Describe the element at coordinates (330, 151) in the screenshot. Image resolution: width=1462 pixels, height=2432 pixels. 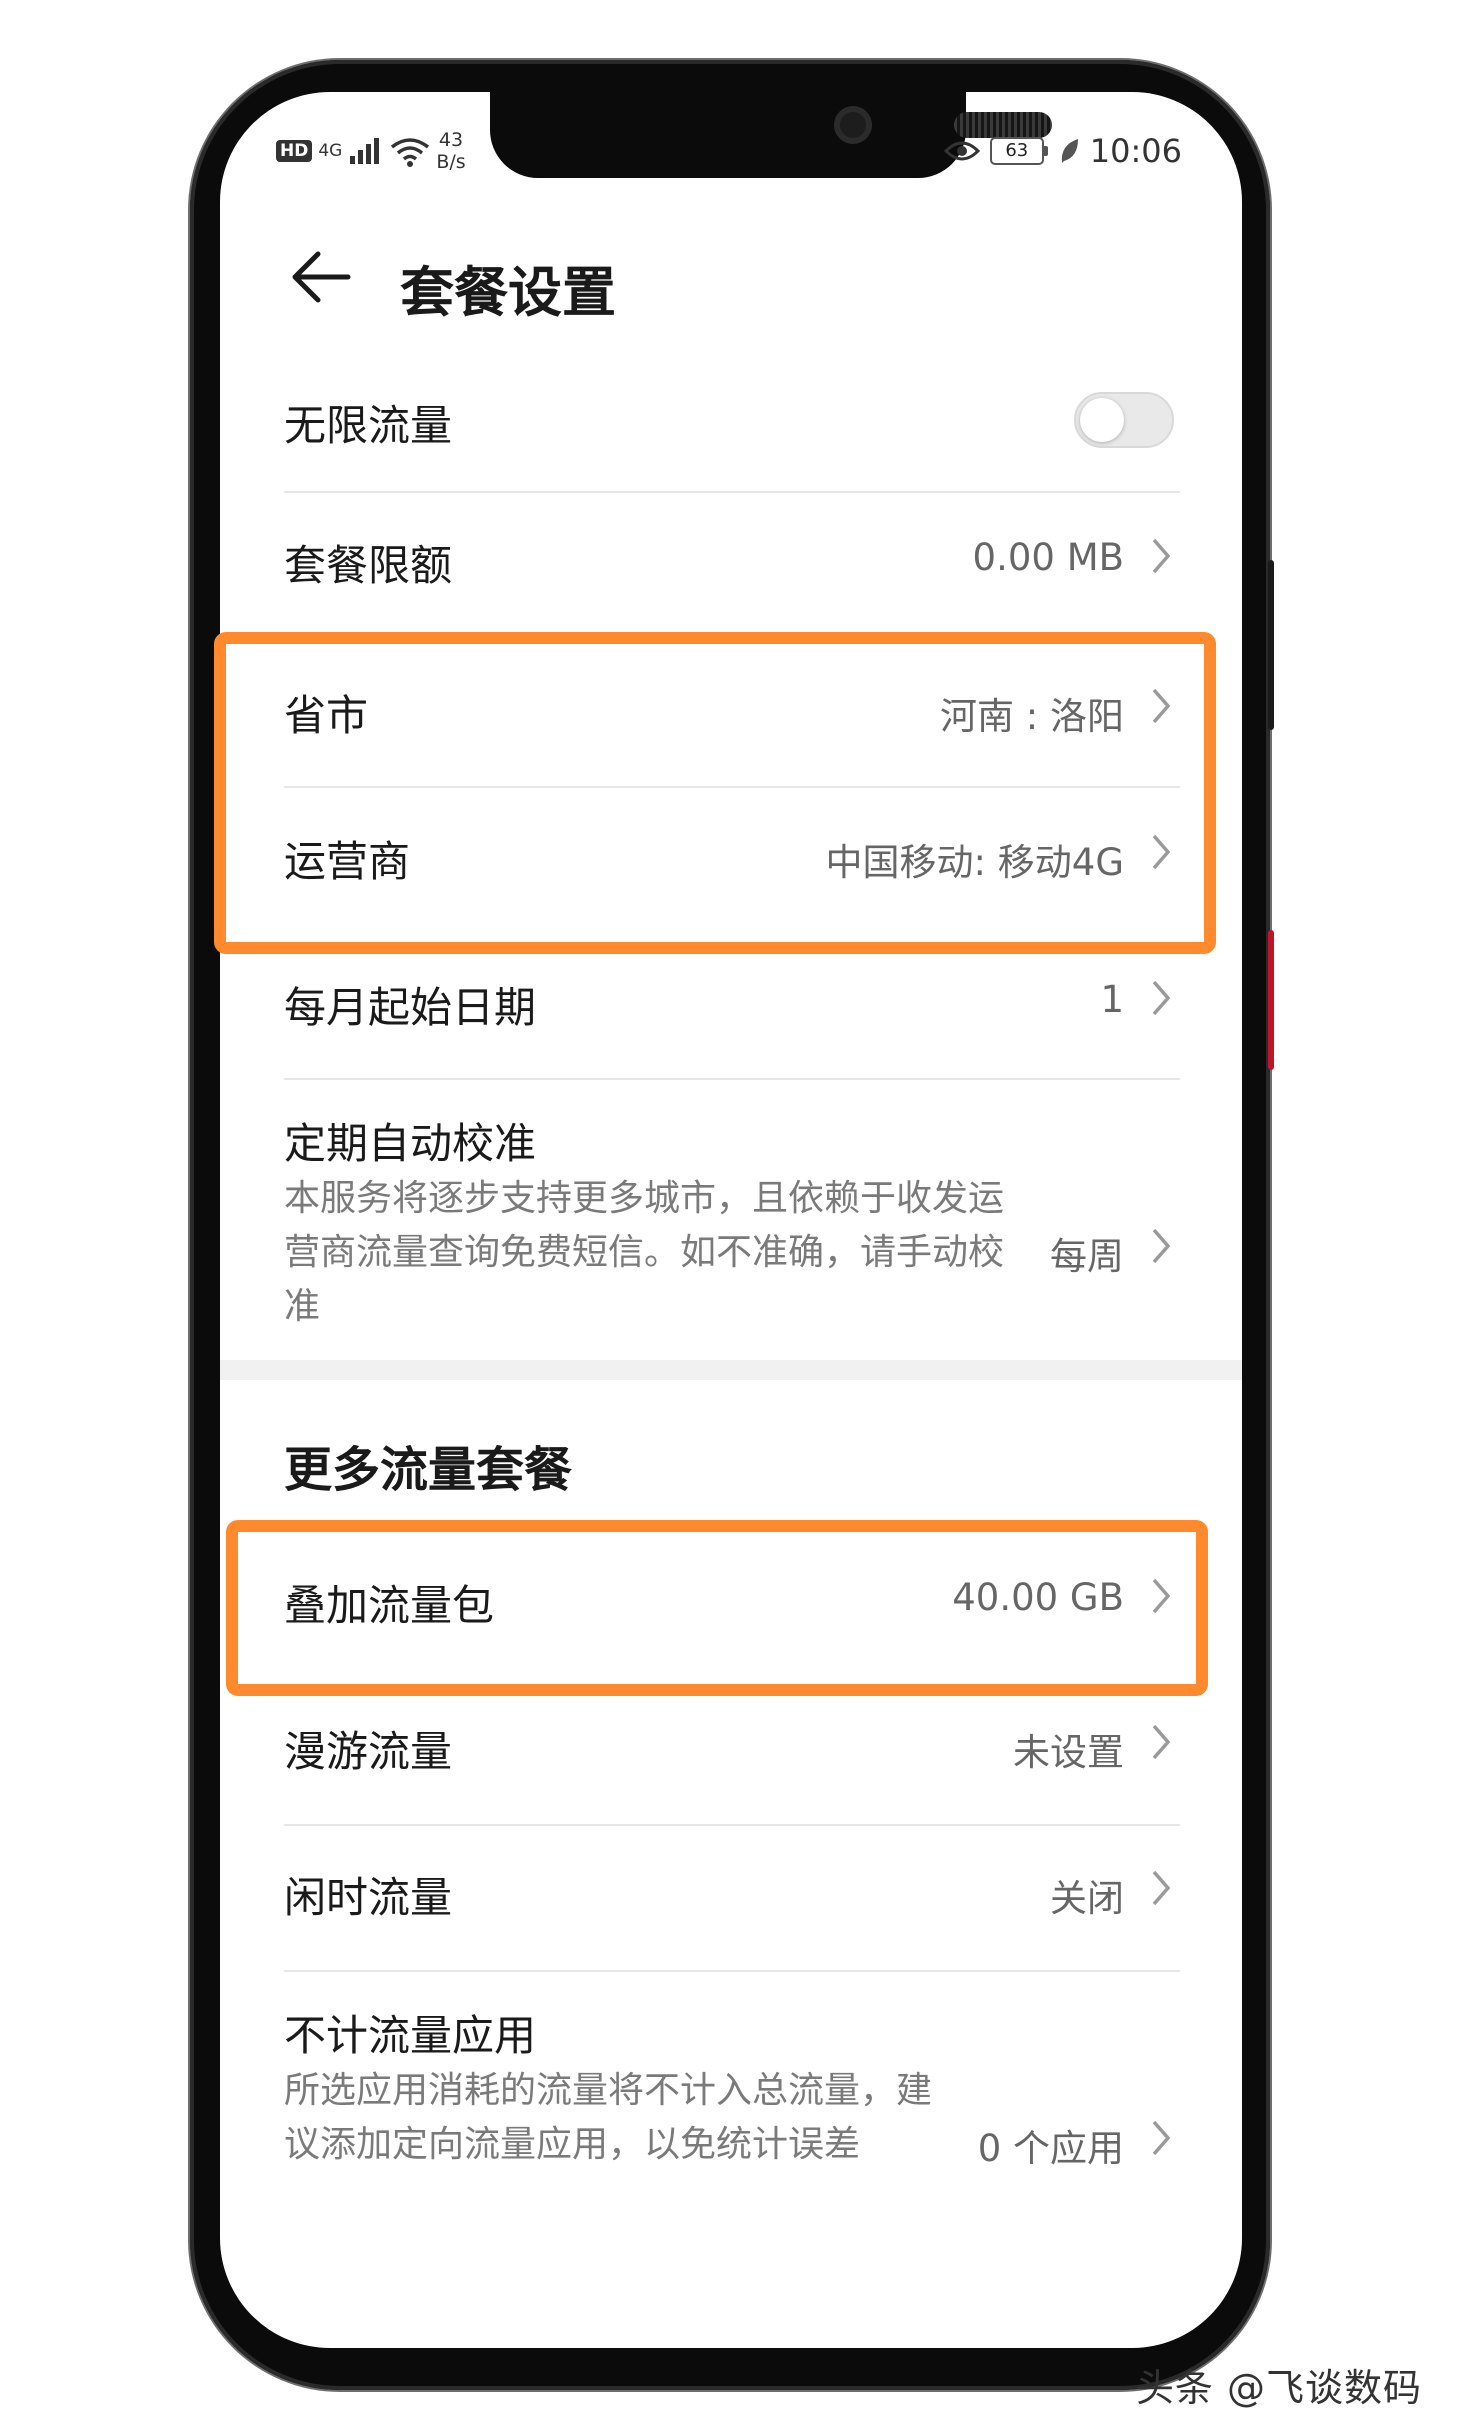
I see `network-type: 4G` at that location.